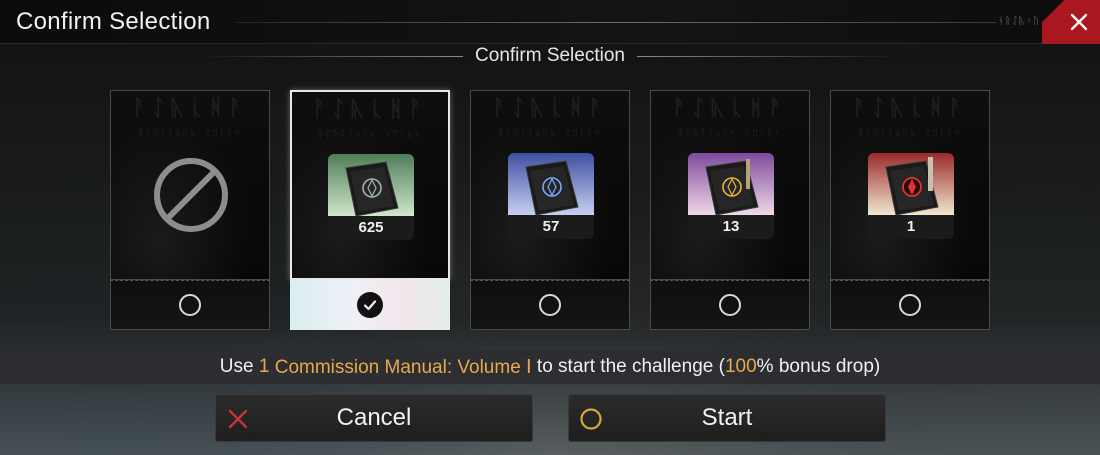 The height and width of the screenshot is (455, 1100). I want to click on heading-line-right, so click(768, 56).